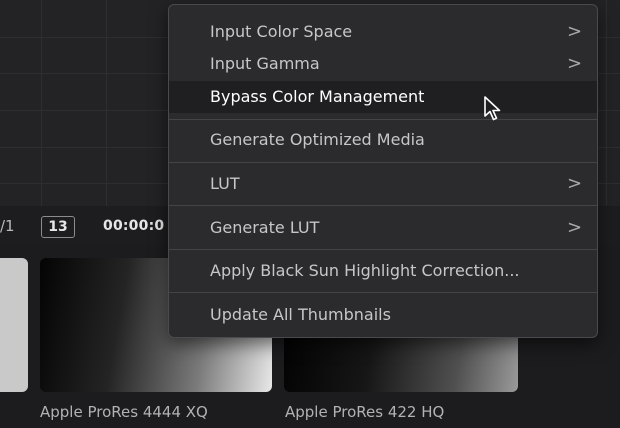 The image size is (620, 428). I want to click on menu-item-label: LUT, so click(225, 183).